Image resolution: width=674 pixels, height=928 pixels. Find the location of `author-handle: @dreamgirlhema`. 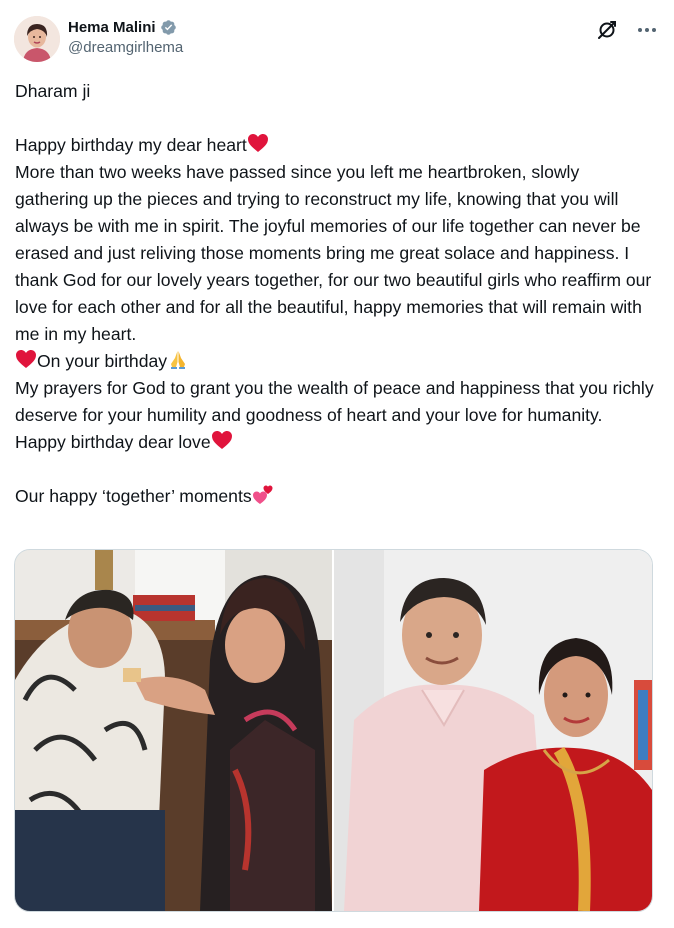

author-handle: @dreamgirlhema is located at coordinates (125, 47).